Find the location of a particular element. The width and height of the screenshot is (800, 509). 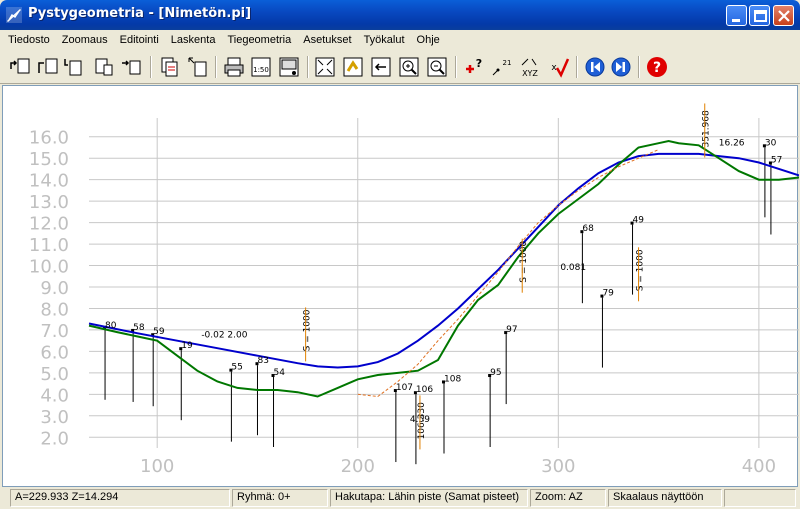

app-icon is located at coordinates (14, 15).